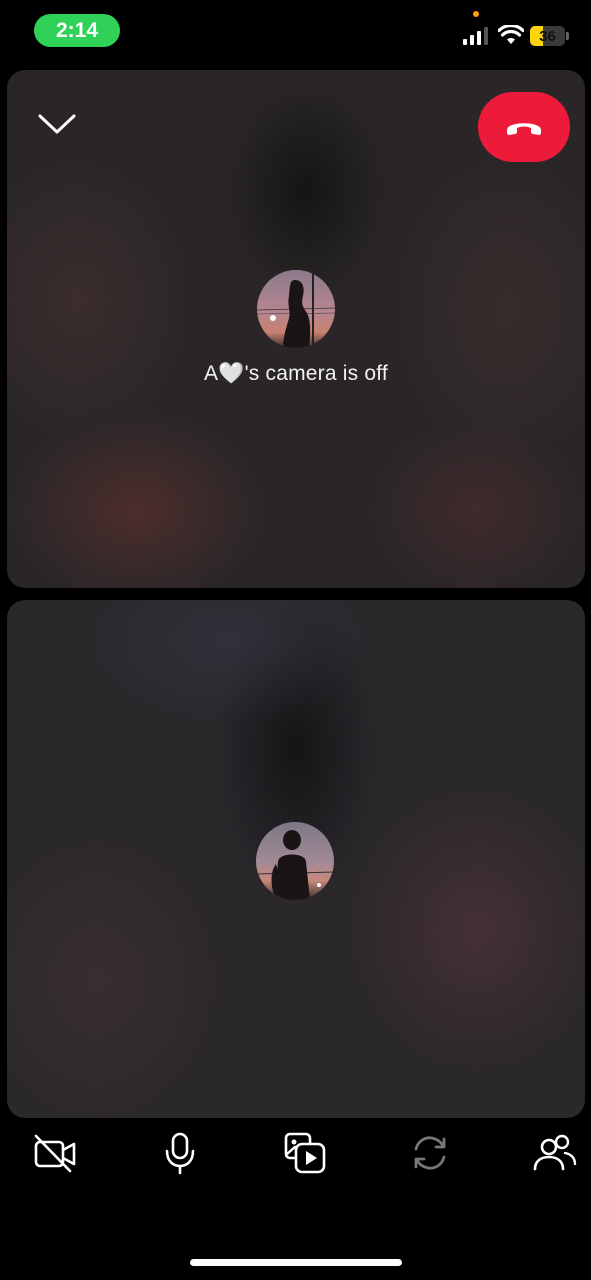  I want to click on share-media-button, so click(305, 1153).